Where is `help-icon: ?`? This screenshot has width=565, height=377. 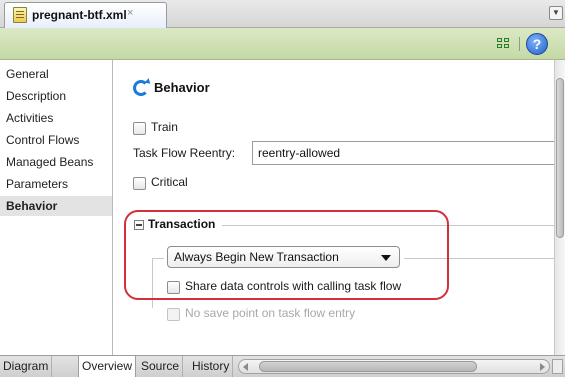
help-icon: ? is located at coordinates (537, 44).